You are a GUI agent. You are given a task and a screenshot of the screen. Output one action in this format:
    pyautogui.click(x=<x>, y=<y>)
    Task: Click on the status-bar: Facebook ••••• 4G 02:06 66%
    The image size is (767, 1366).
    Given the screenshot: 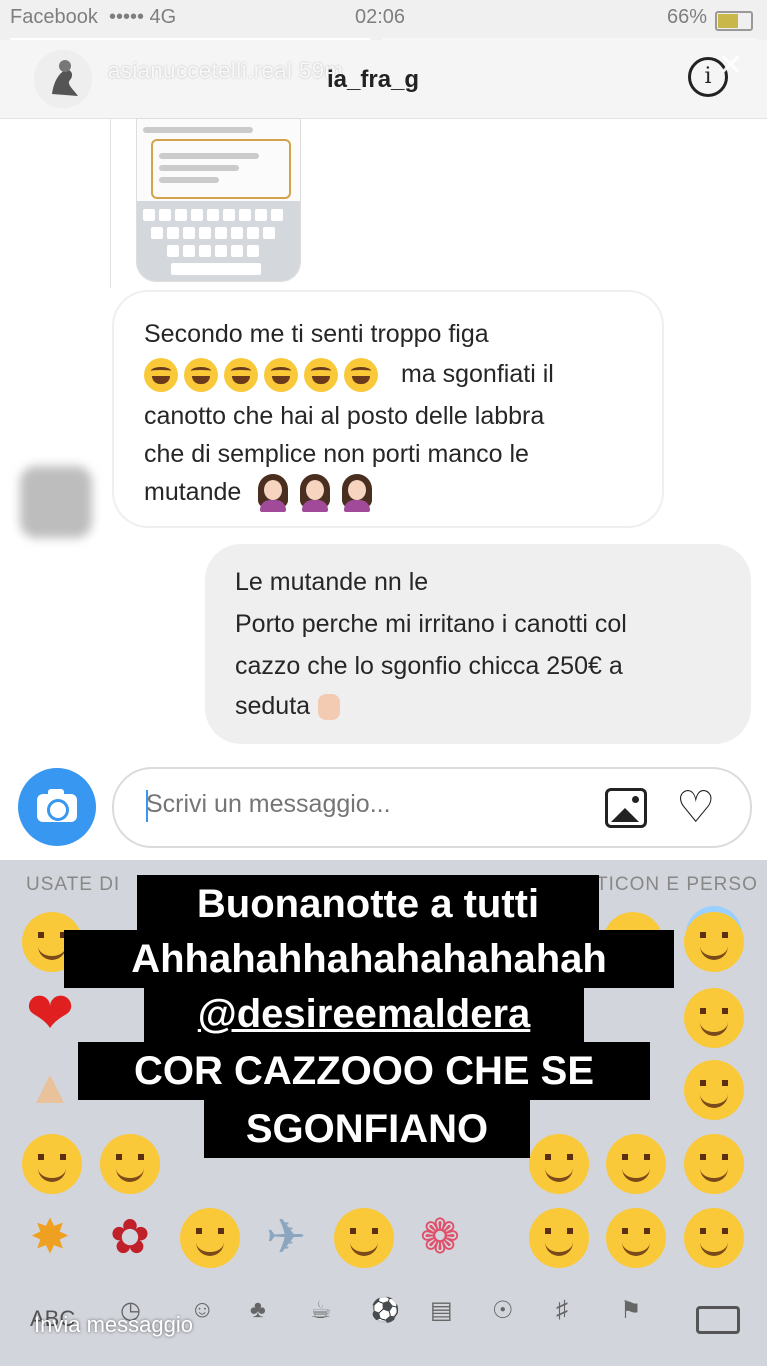 What is the action you would take?
    pyautogui.click(x=383, y=20)
    